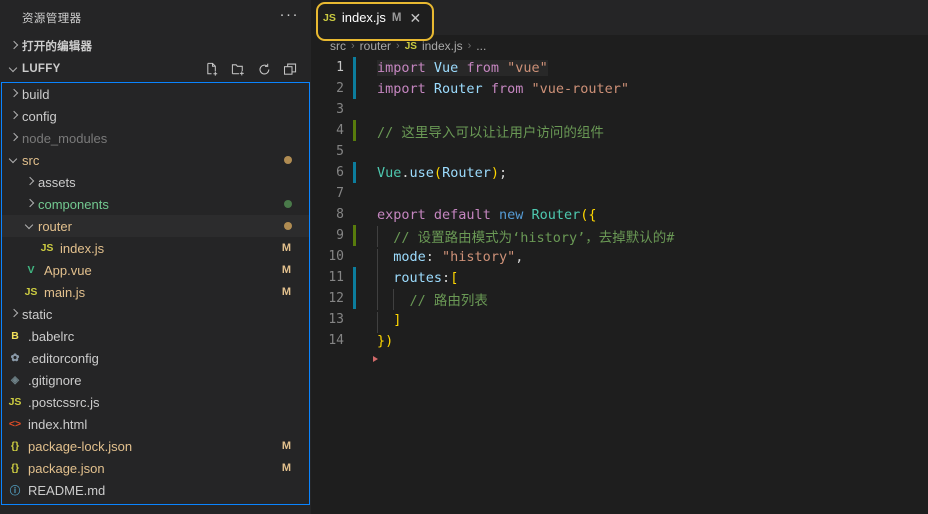  I want to click on code-line-9: 9 // 设置路由模式为‘history’，去掉默认的#, so click(619, 236).